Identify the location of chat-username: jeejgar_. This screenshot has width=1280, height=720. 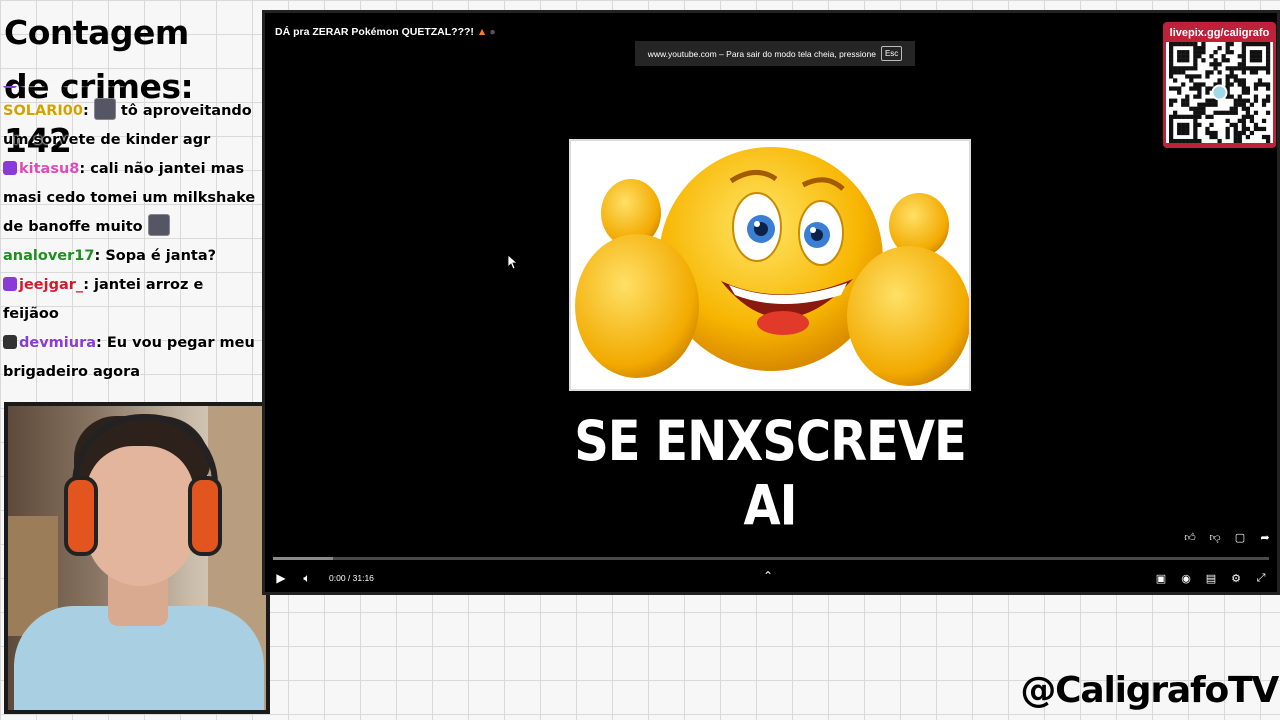
(51, 285).